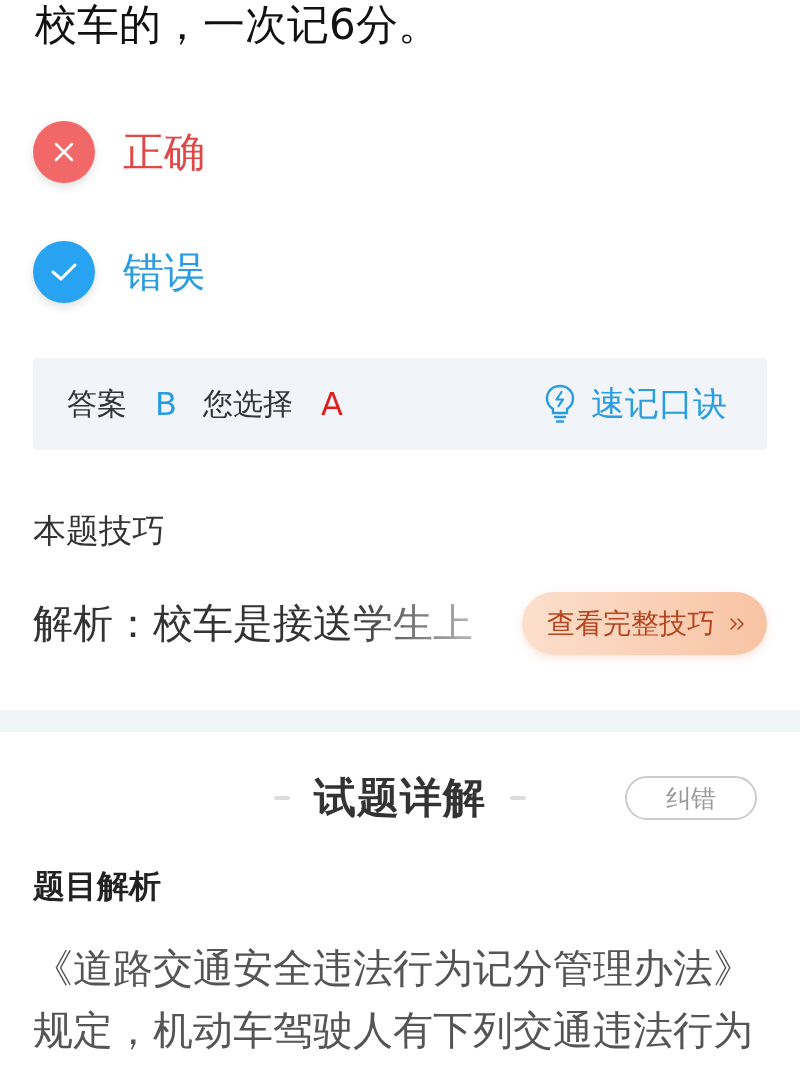 This screenshot has height=1066, width=800. I want to click on analysis-text: 《道路交通安全违法行为记分管理办法》规定，机动车驾驶人有下列交通违法行为, so click(393, 999).